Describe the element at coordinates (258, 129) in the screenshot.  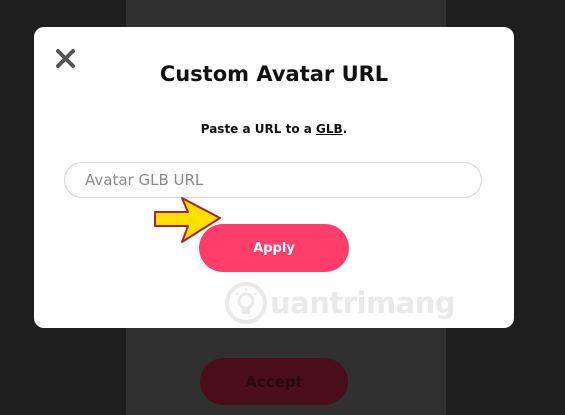
I see `subtitle-text: Paste a URL to a` at that location.